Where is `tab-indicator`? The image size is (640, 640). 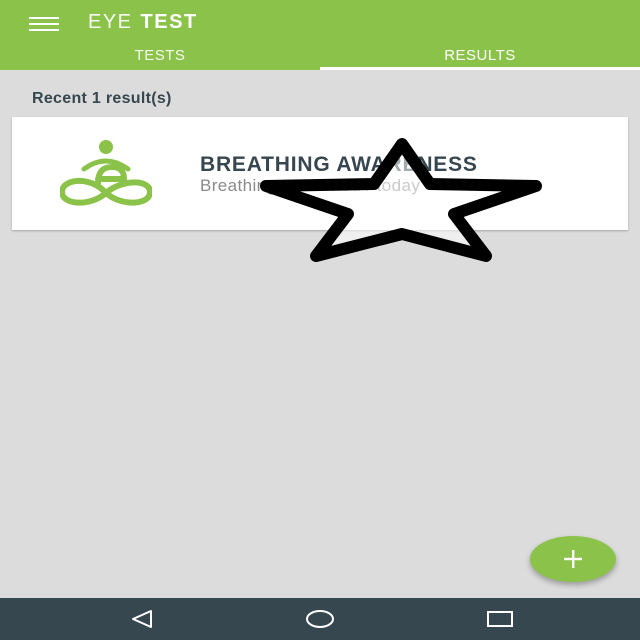 tab-indicator is located at coordinates (480, 68).